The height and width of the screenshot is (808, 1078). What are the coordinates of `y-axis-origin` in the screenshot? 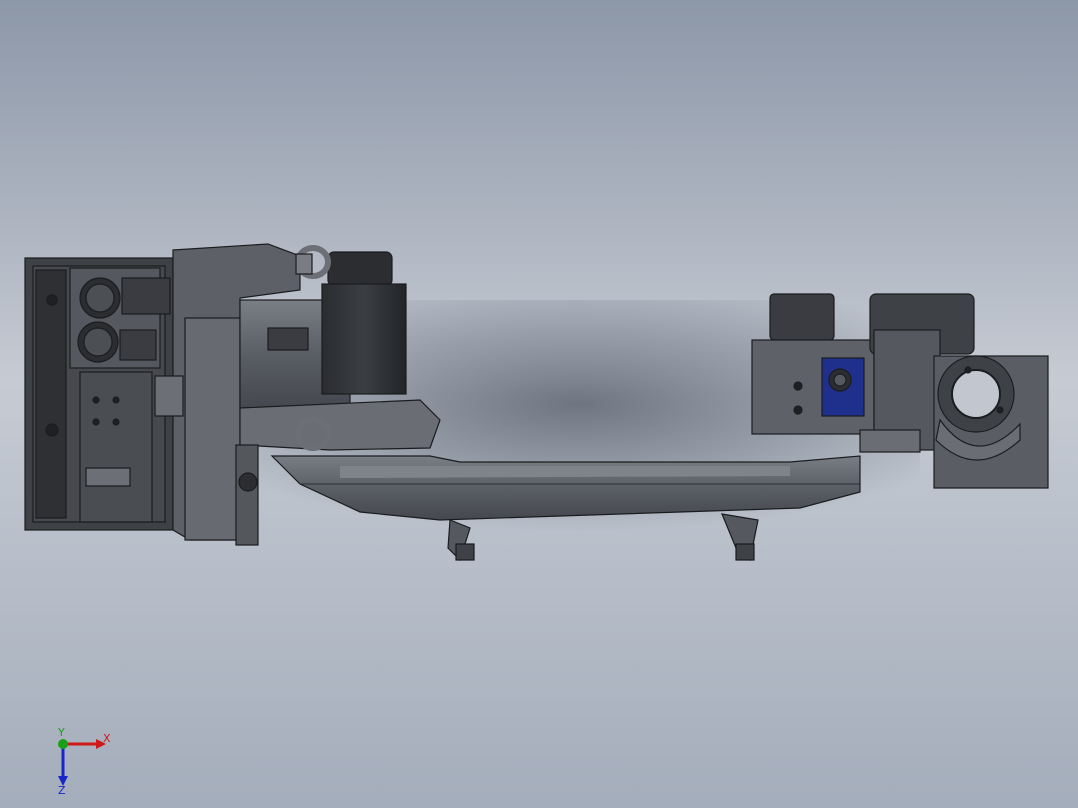 It's located at (63, 744).